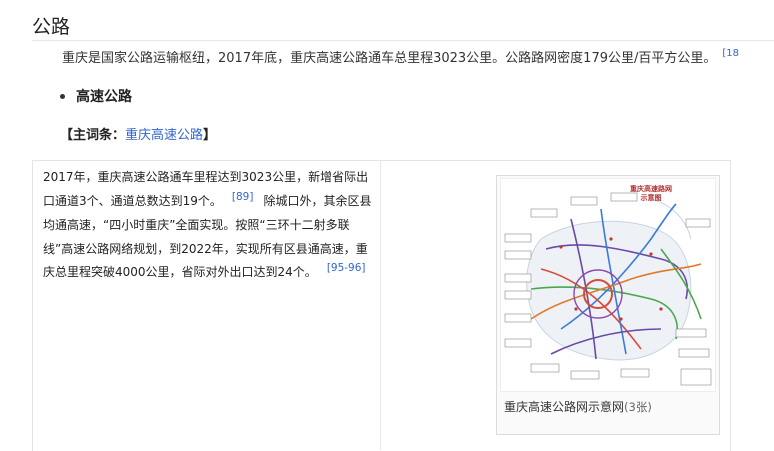  What do you see at coordinates (651, 197) in the screenshot?
I see `map-title-line2: 示意图` at bounding box center [651, 197].